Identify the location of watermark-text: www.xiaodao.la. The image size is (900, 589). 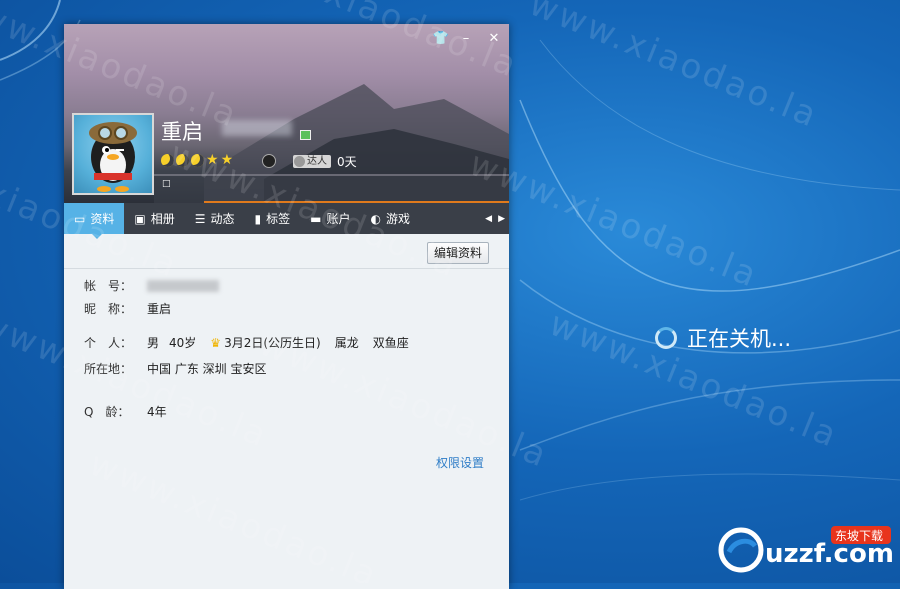
(674, 68).